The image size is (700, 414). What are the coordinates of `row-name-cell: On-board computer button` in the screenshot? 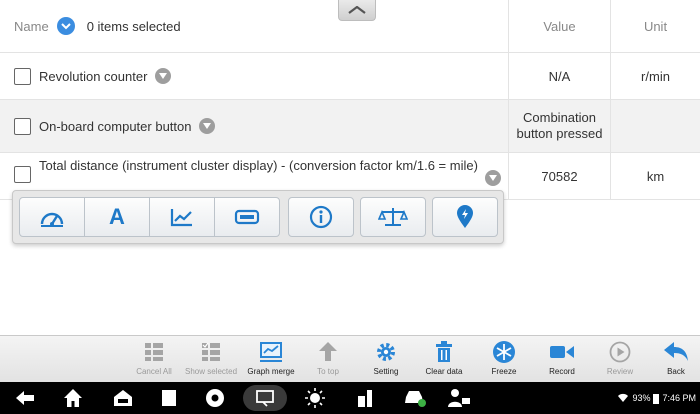 It's located at (254, 126).